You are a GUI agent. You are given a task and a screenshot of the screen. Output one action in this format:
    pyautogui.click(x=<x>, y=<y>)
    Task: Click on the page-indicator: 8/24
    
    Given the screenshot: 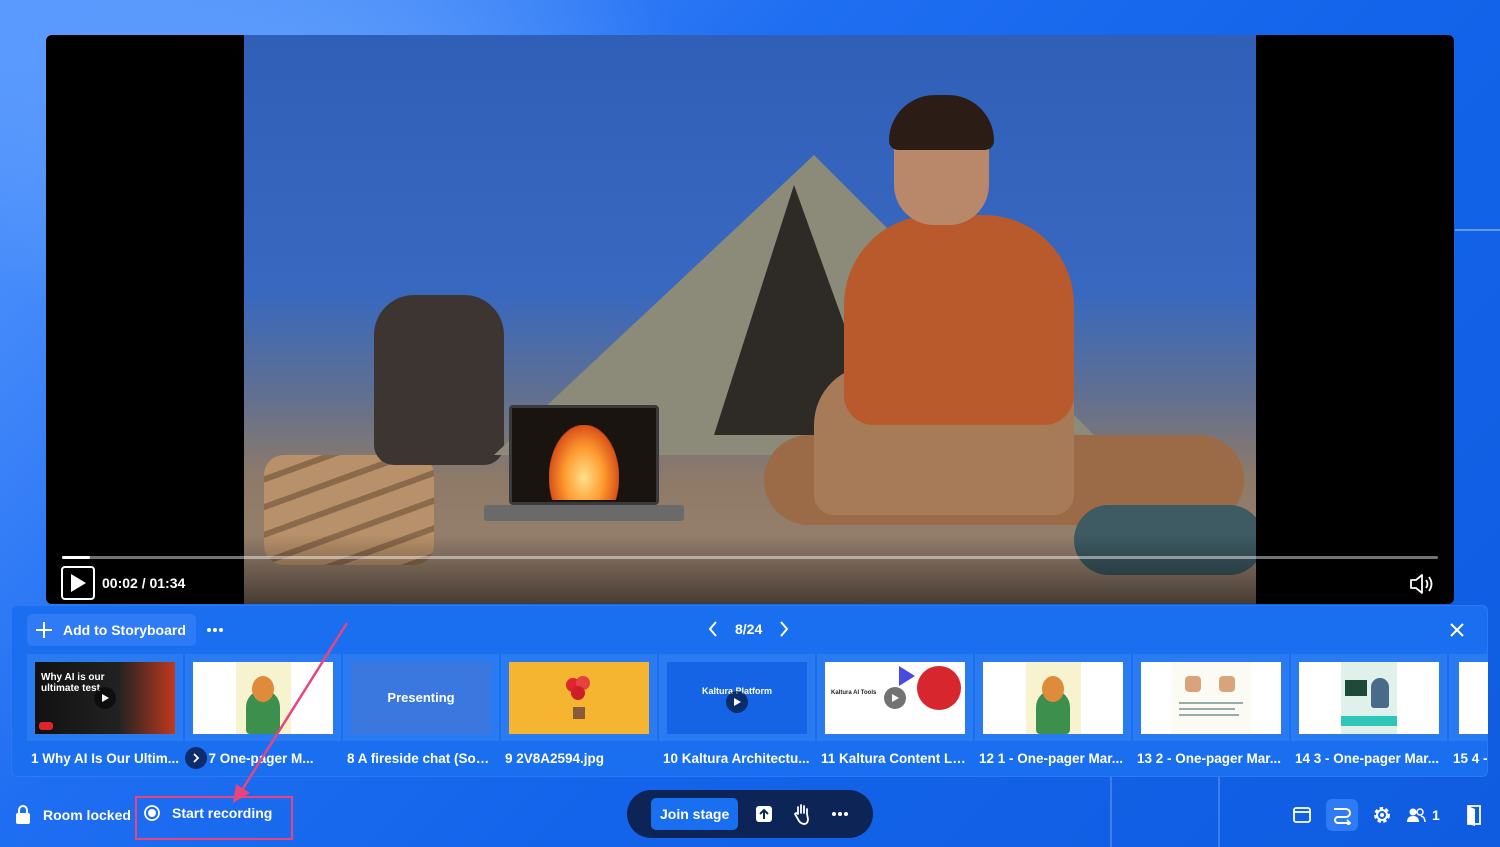 What is the action you would take?
    pyautogui.click(x=749, y=629)
    